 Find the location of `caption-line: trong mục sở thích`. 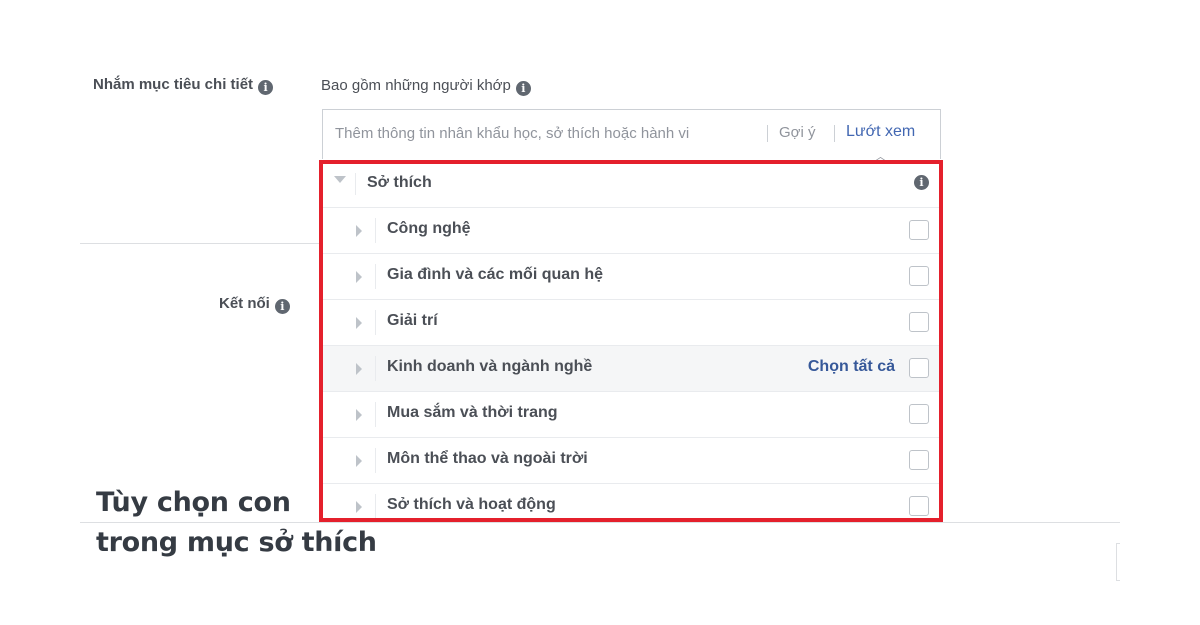

caption-line: trong mục sở thích is located at coordinates (236, 542).